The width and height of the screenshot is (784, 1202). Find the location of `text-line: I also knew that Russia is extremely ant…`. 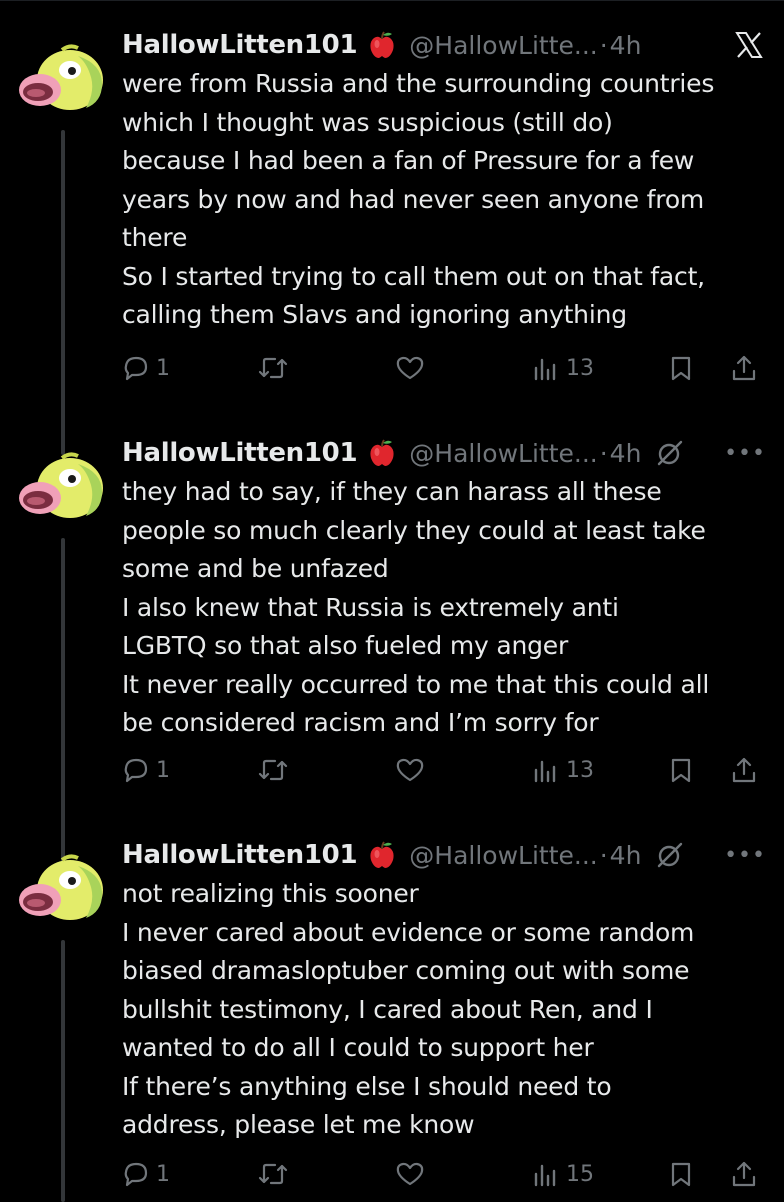

text-line: I also knew that Russia is extremely ant… is located at coordinates (370, 607).